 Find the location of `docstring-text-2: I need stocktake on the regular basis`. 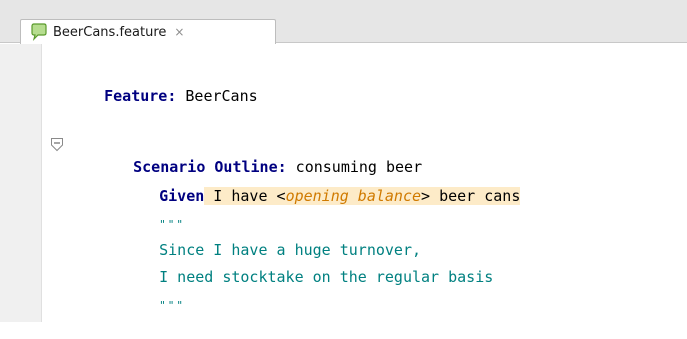

docstring-text-2: I need stocktake on the regular basis is located at coordinates (326, 277).